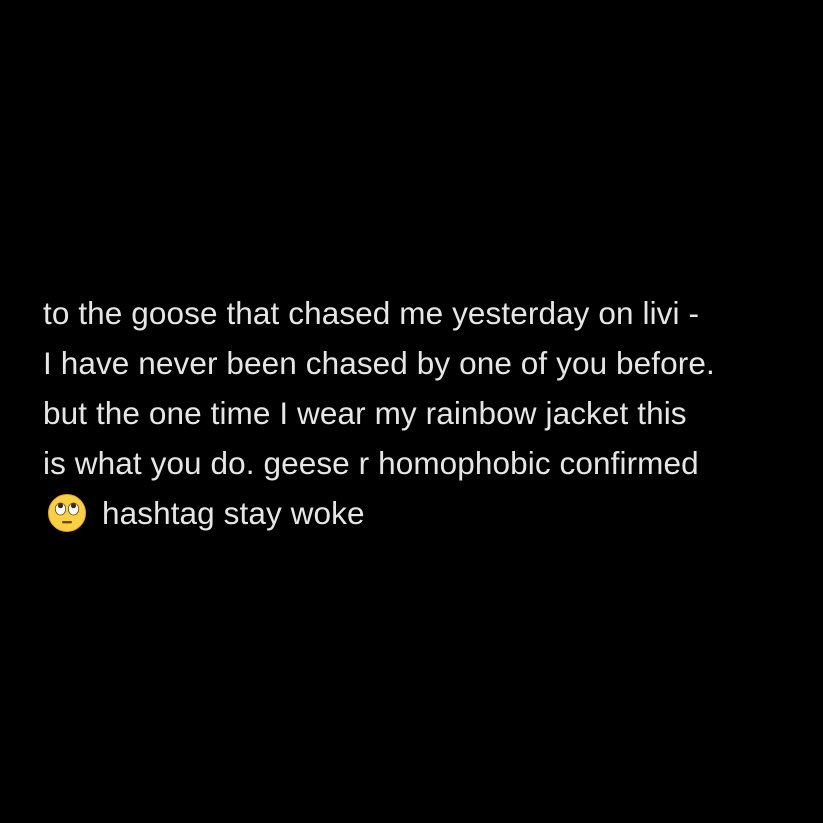 Image resolution: width=823 pixels, height=823 pixels. I want to click on face-with-rolling-eyes-icon, so click(67, 513).